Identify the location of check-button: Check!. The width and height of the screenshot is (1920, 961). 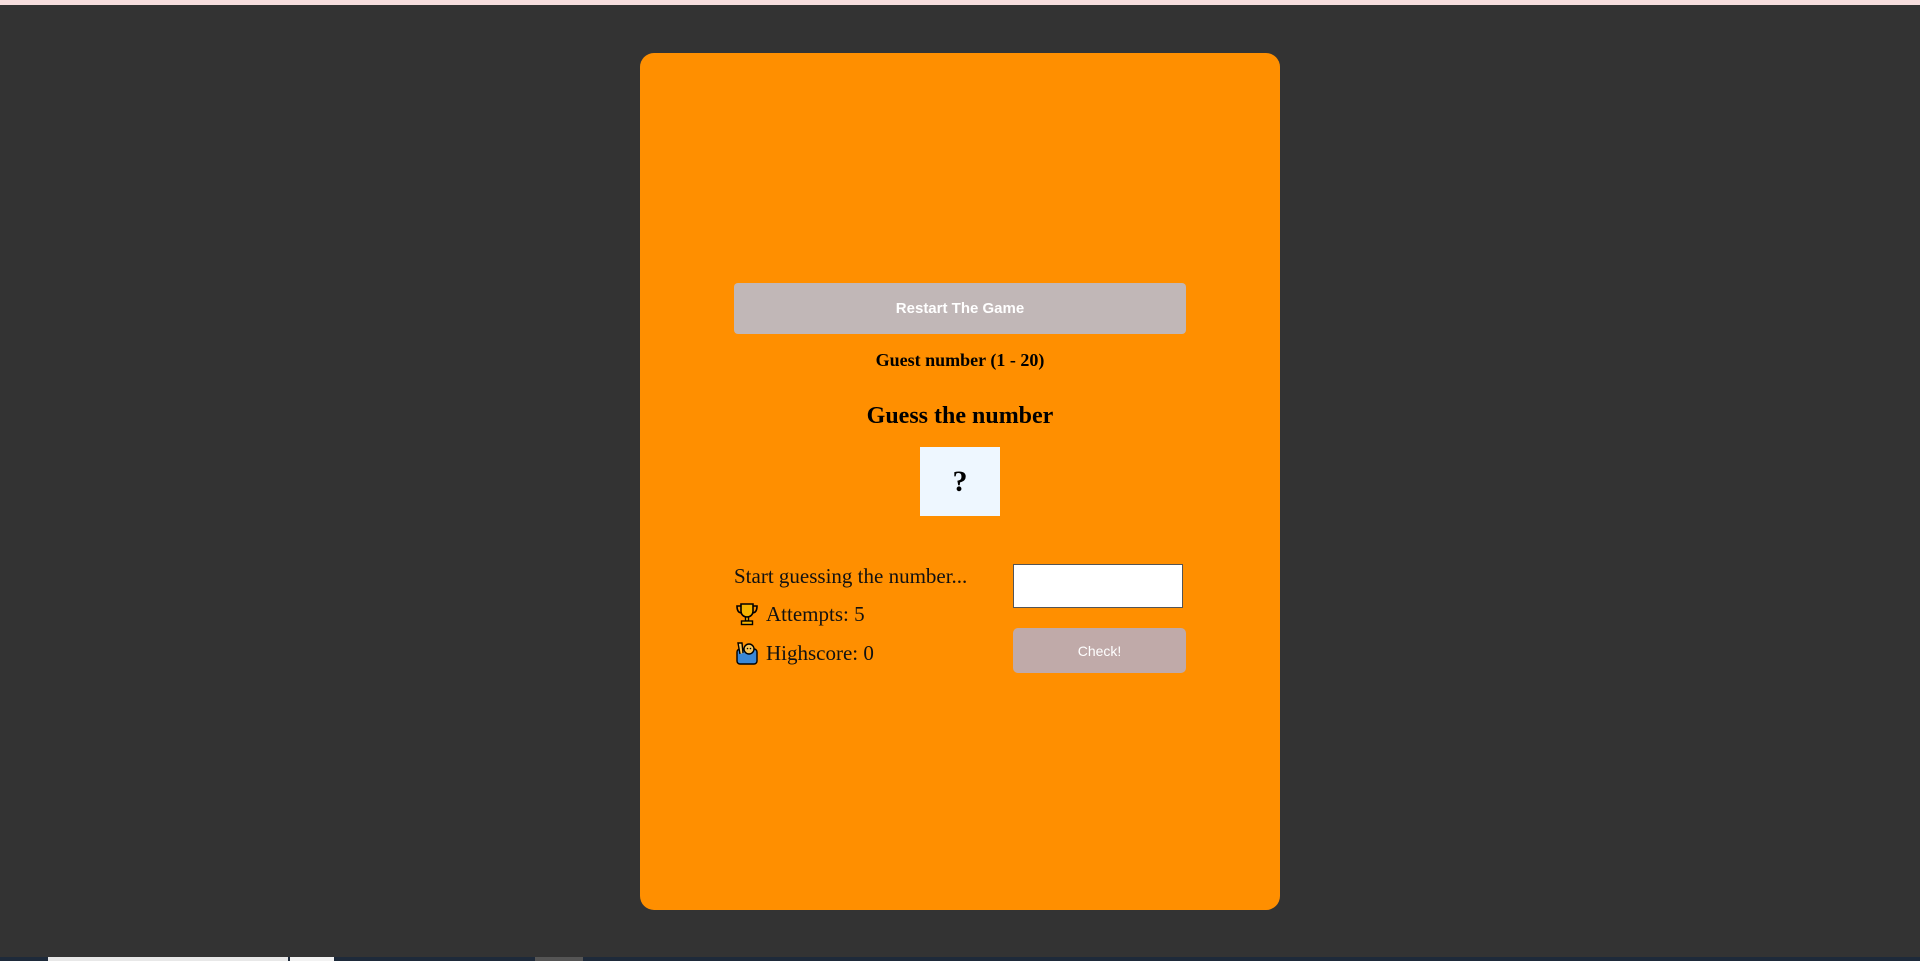
(1099, 650).